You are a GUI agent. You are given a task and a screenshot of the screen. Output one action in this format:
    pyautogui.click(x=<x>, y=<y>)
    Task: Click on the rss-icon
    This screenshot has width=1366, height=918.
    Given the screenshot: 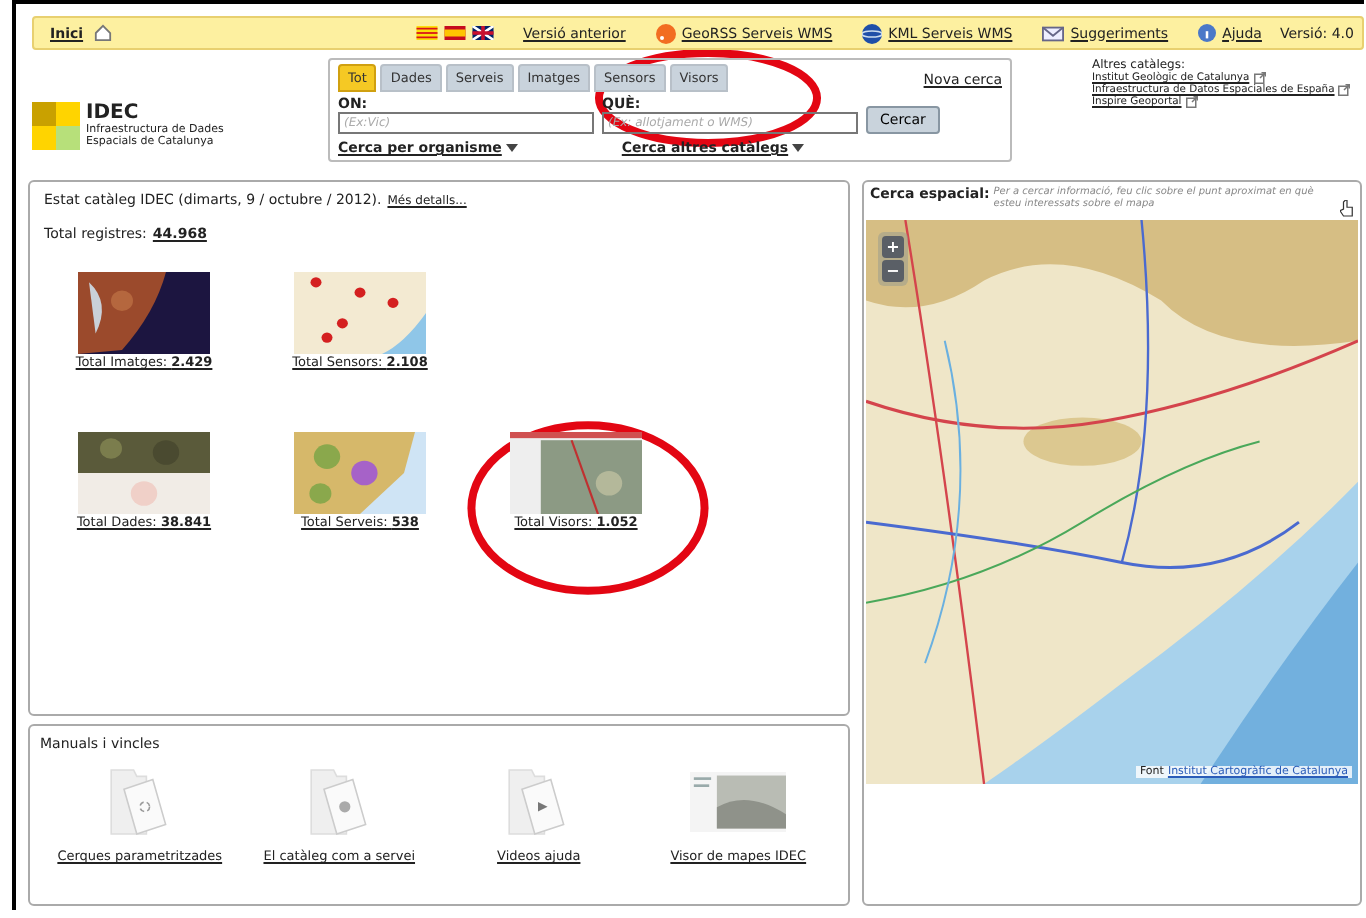 What is the action you would take?
    pyautogui.click(x=665, y=33)
    